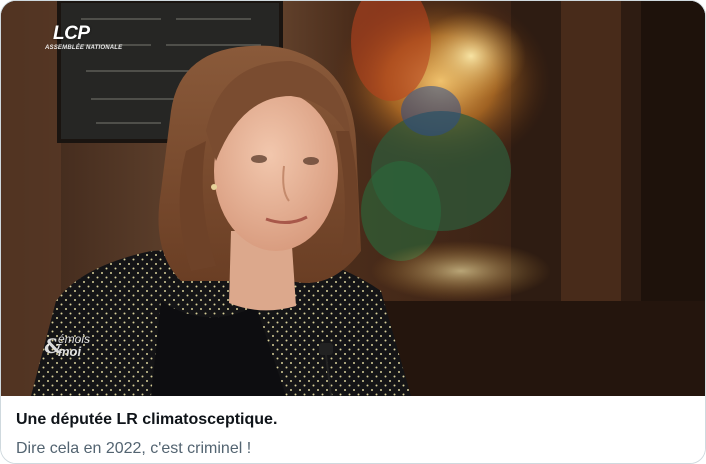  I want to click on show-logo-bottom: moi, so click(70, 351).